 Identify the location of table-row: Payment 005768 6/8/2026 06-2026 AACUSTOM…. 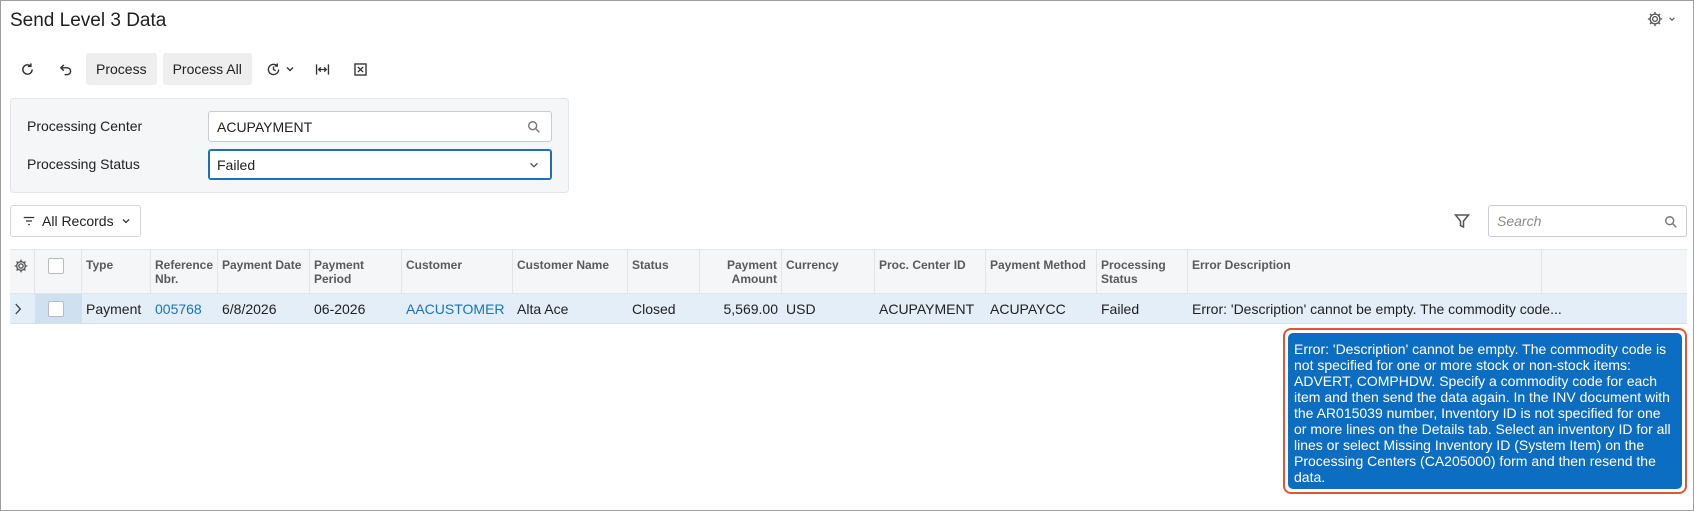
(848, 309).